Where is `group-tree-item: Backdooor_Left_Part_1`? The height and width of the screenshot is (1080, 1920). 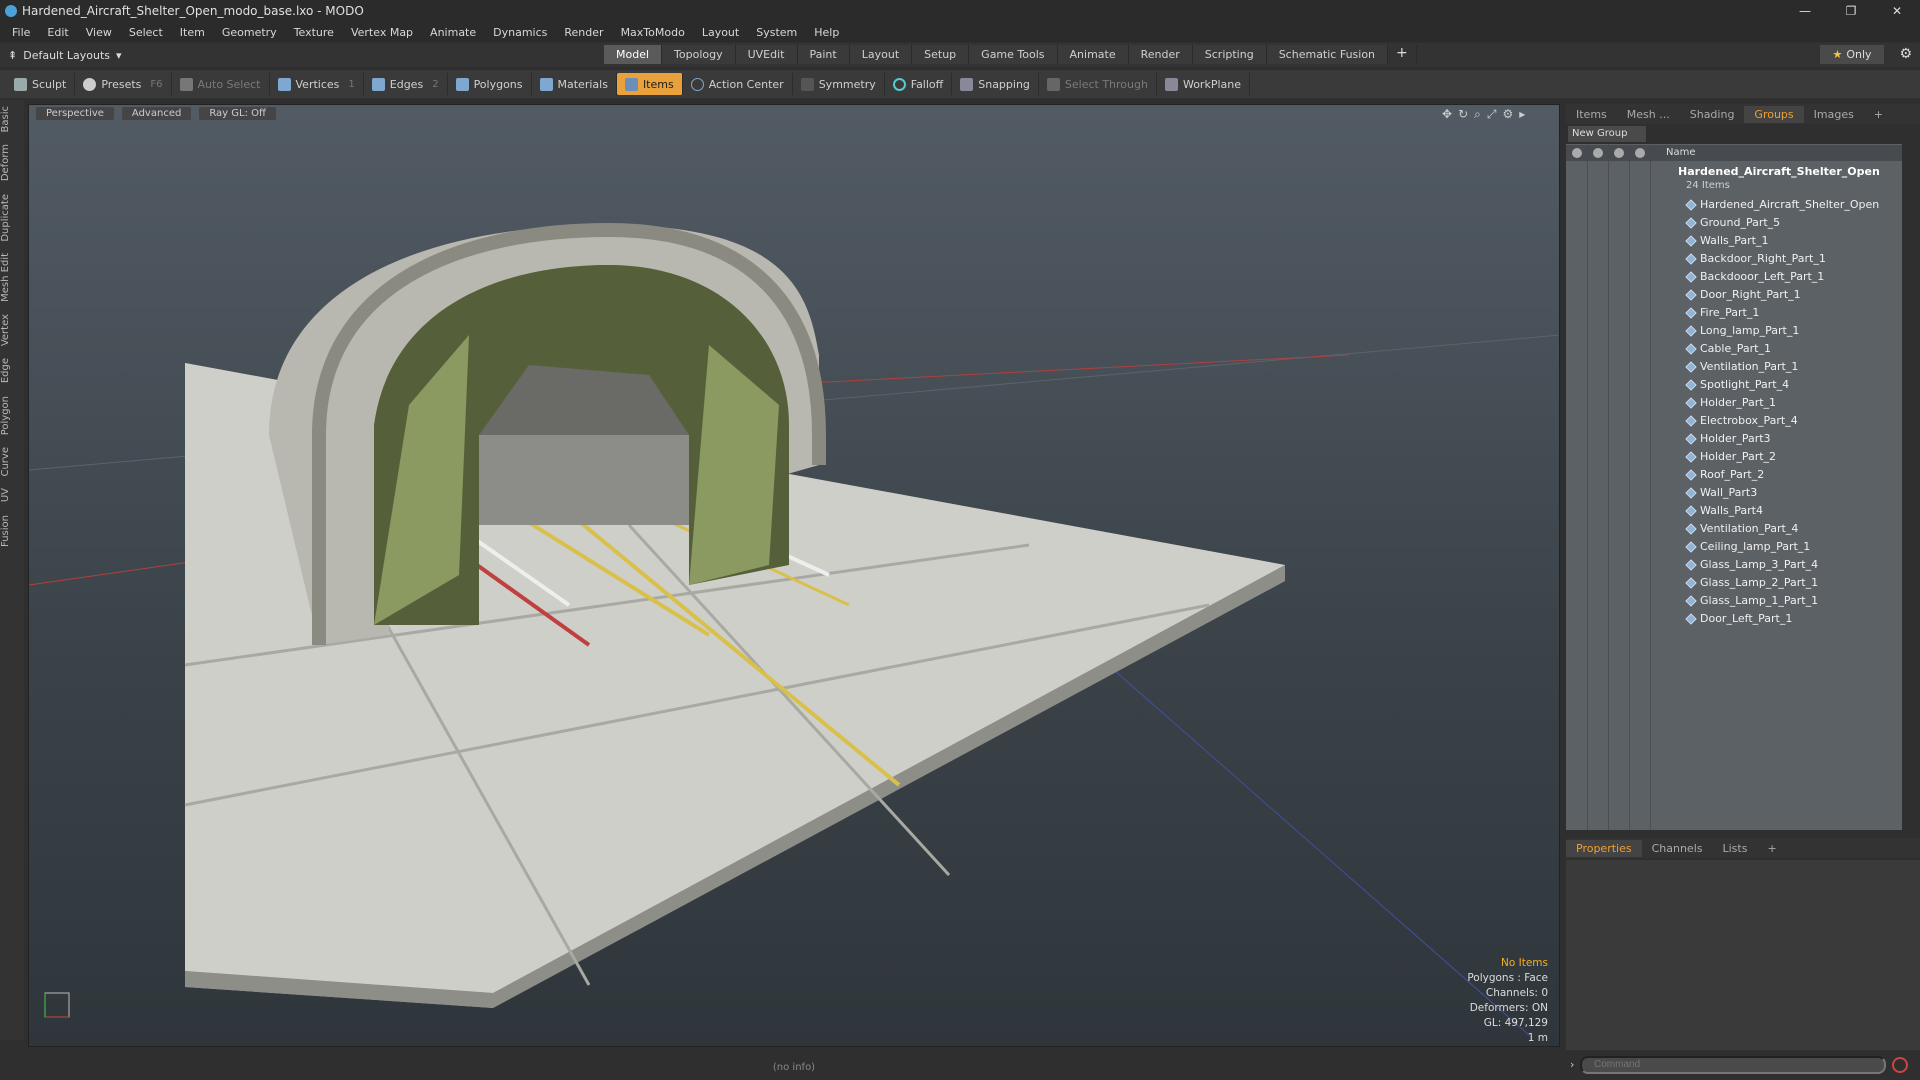
group-tree-item: Backdooor_Left_Part_1 is located at coordinates (1754, 276).